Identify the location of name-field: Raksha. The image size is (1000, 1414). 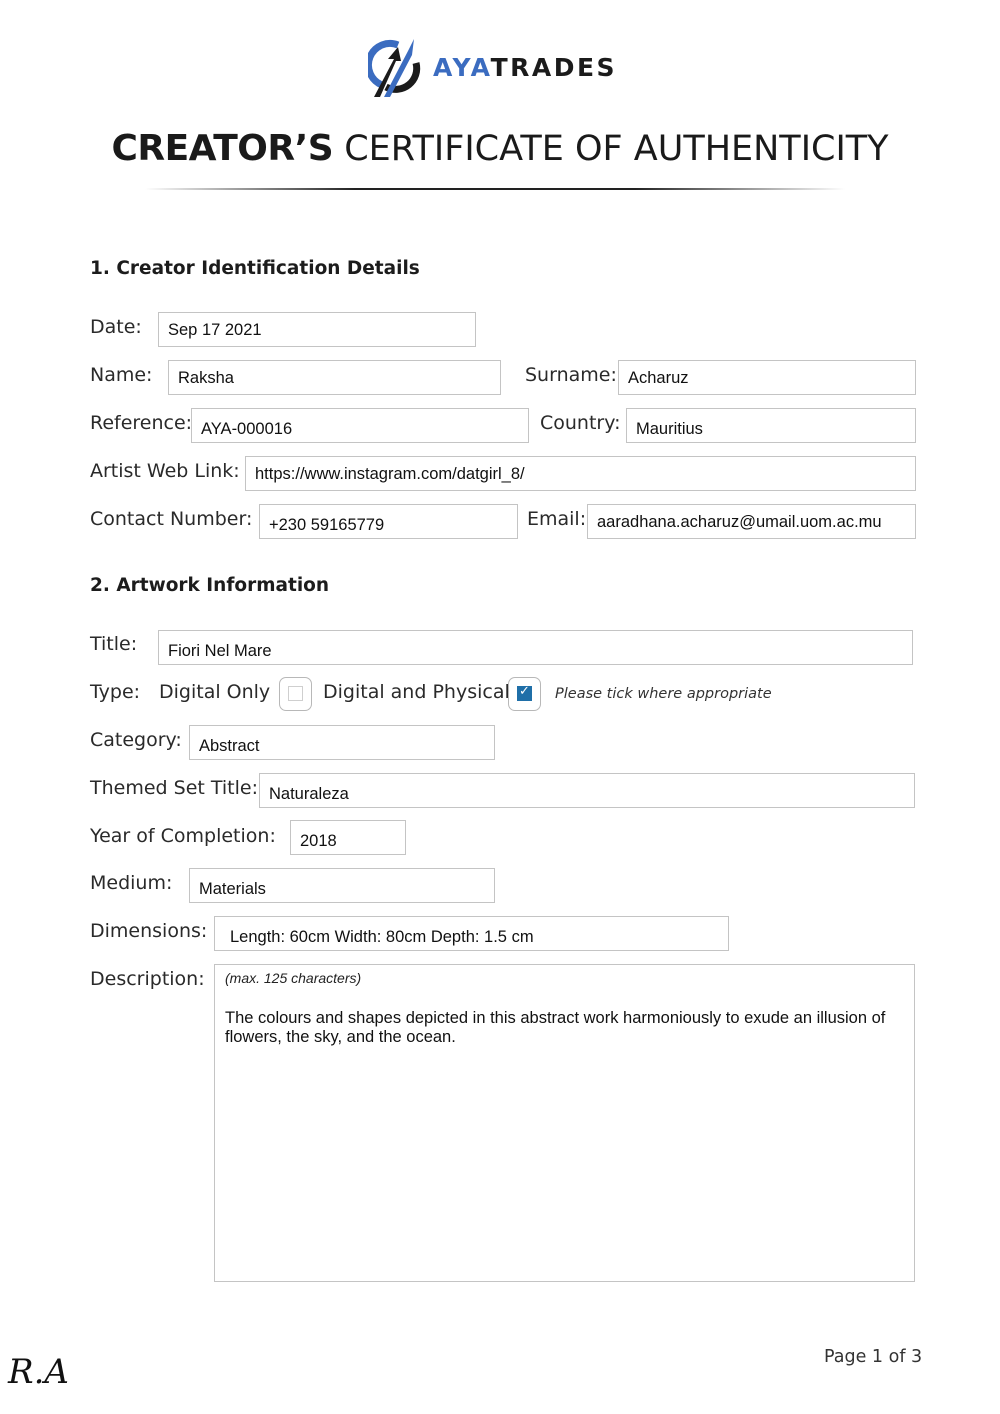
(334, 377).